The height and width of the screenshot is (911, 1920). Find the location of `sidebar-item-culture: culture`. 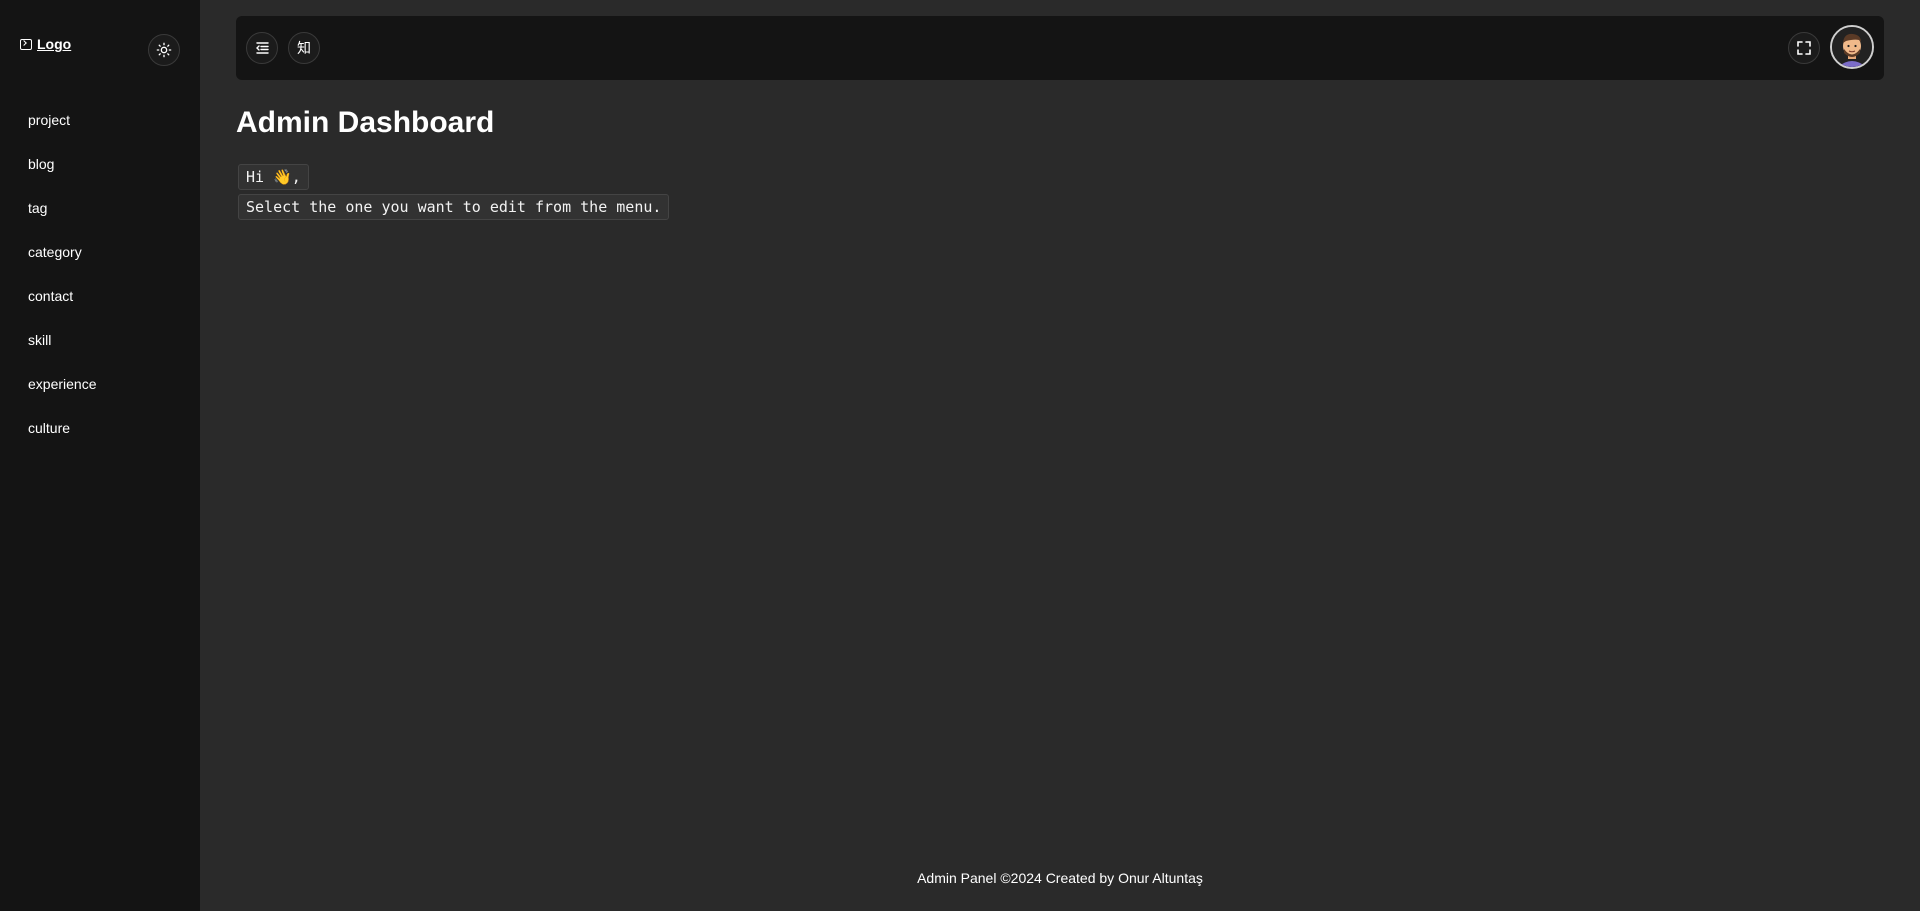

sidebar-item-culture: culture is located at coordinates (100, 428).